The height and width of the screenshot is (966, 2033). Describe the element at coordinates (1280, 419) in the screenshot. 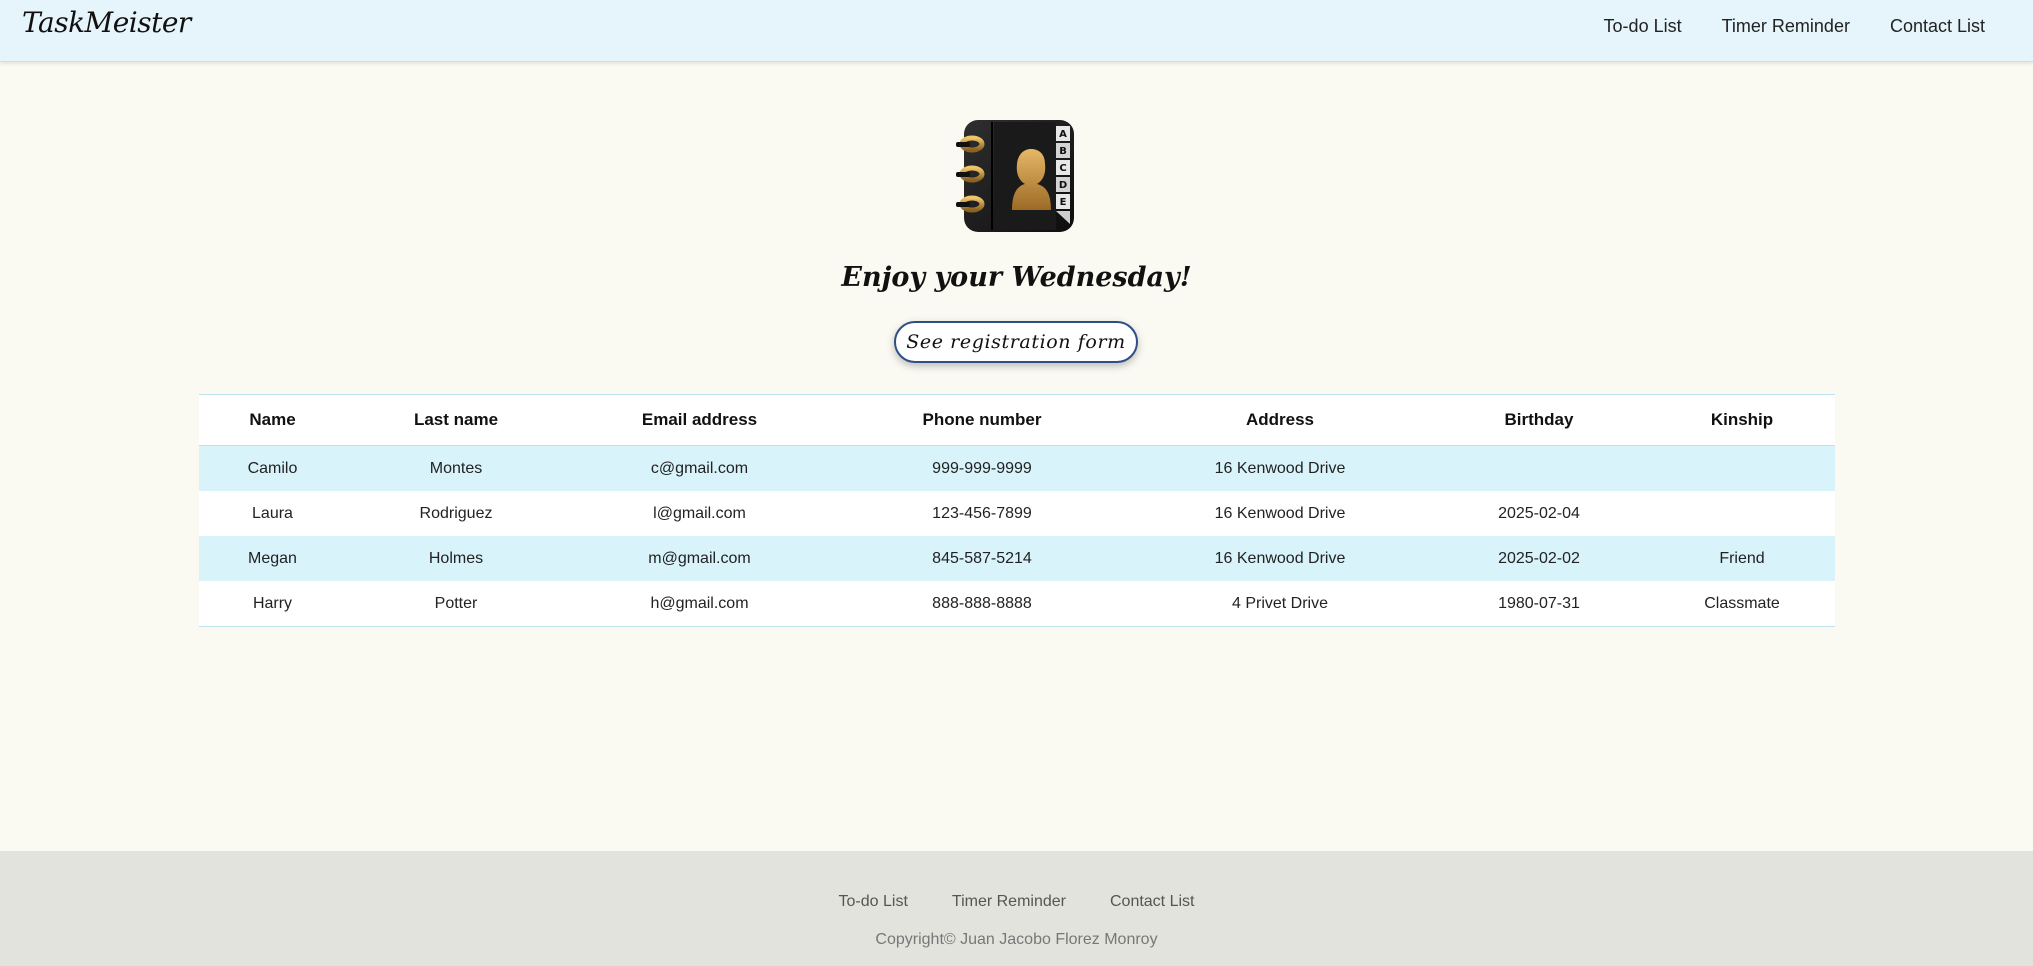

I see `header-address: Address` at that location.